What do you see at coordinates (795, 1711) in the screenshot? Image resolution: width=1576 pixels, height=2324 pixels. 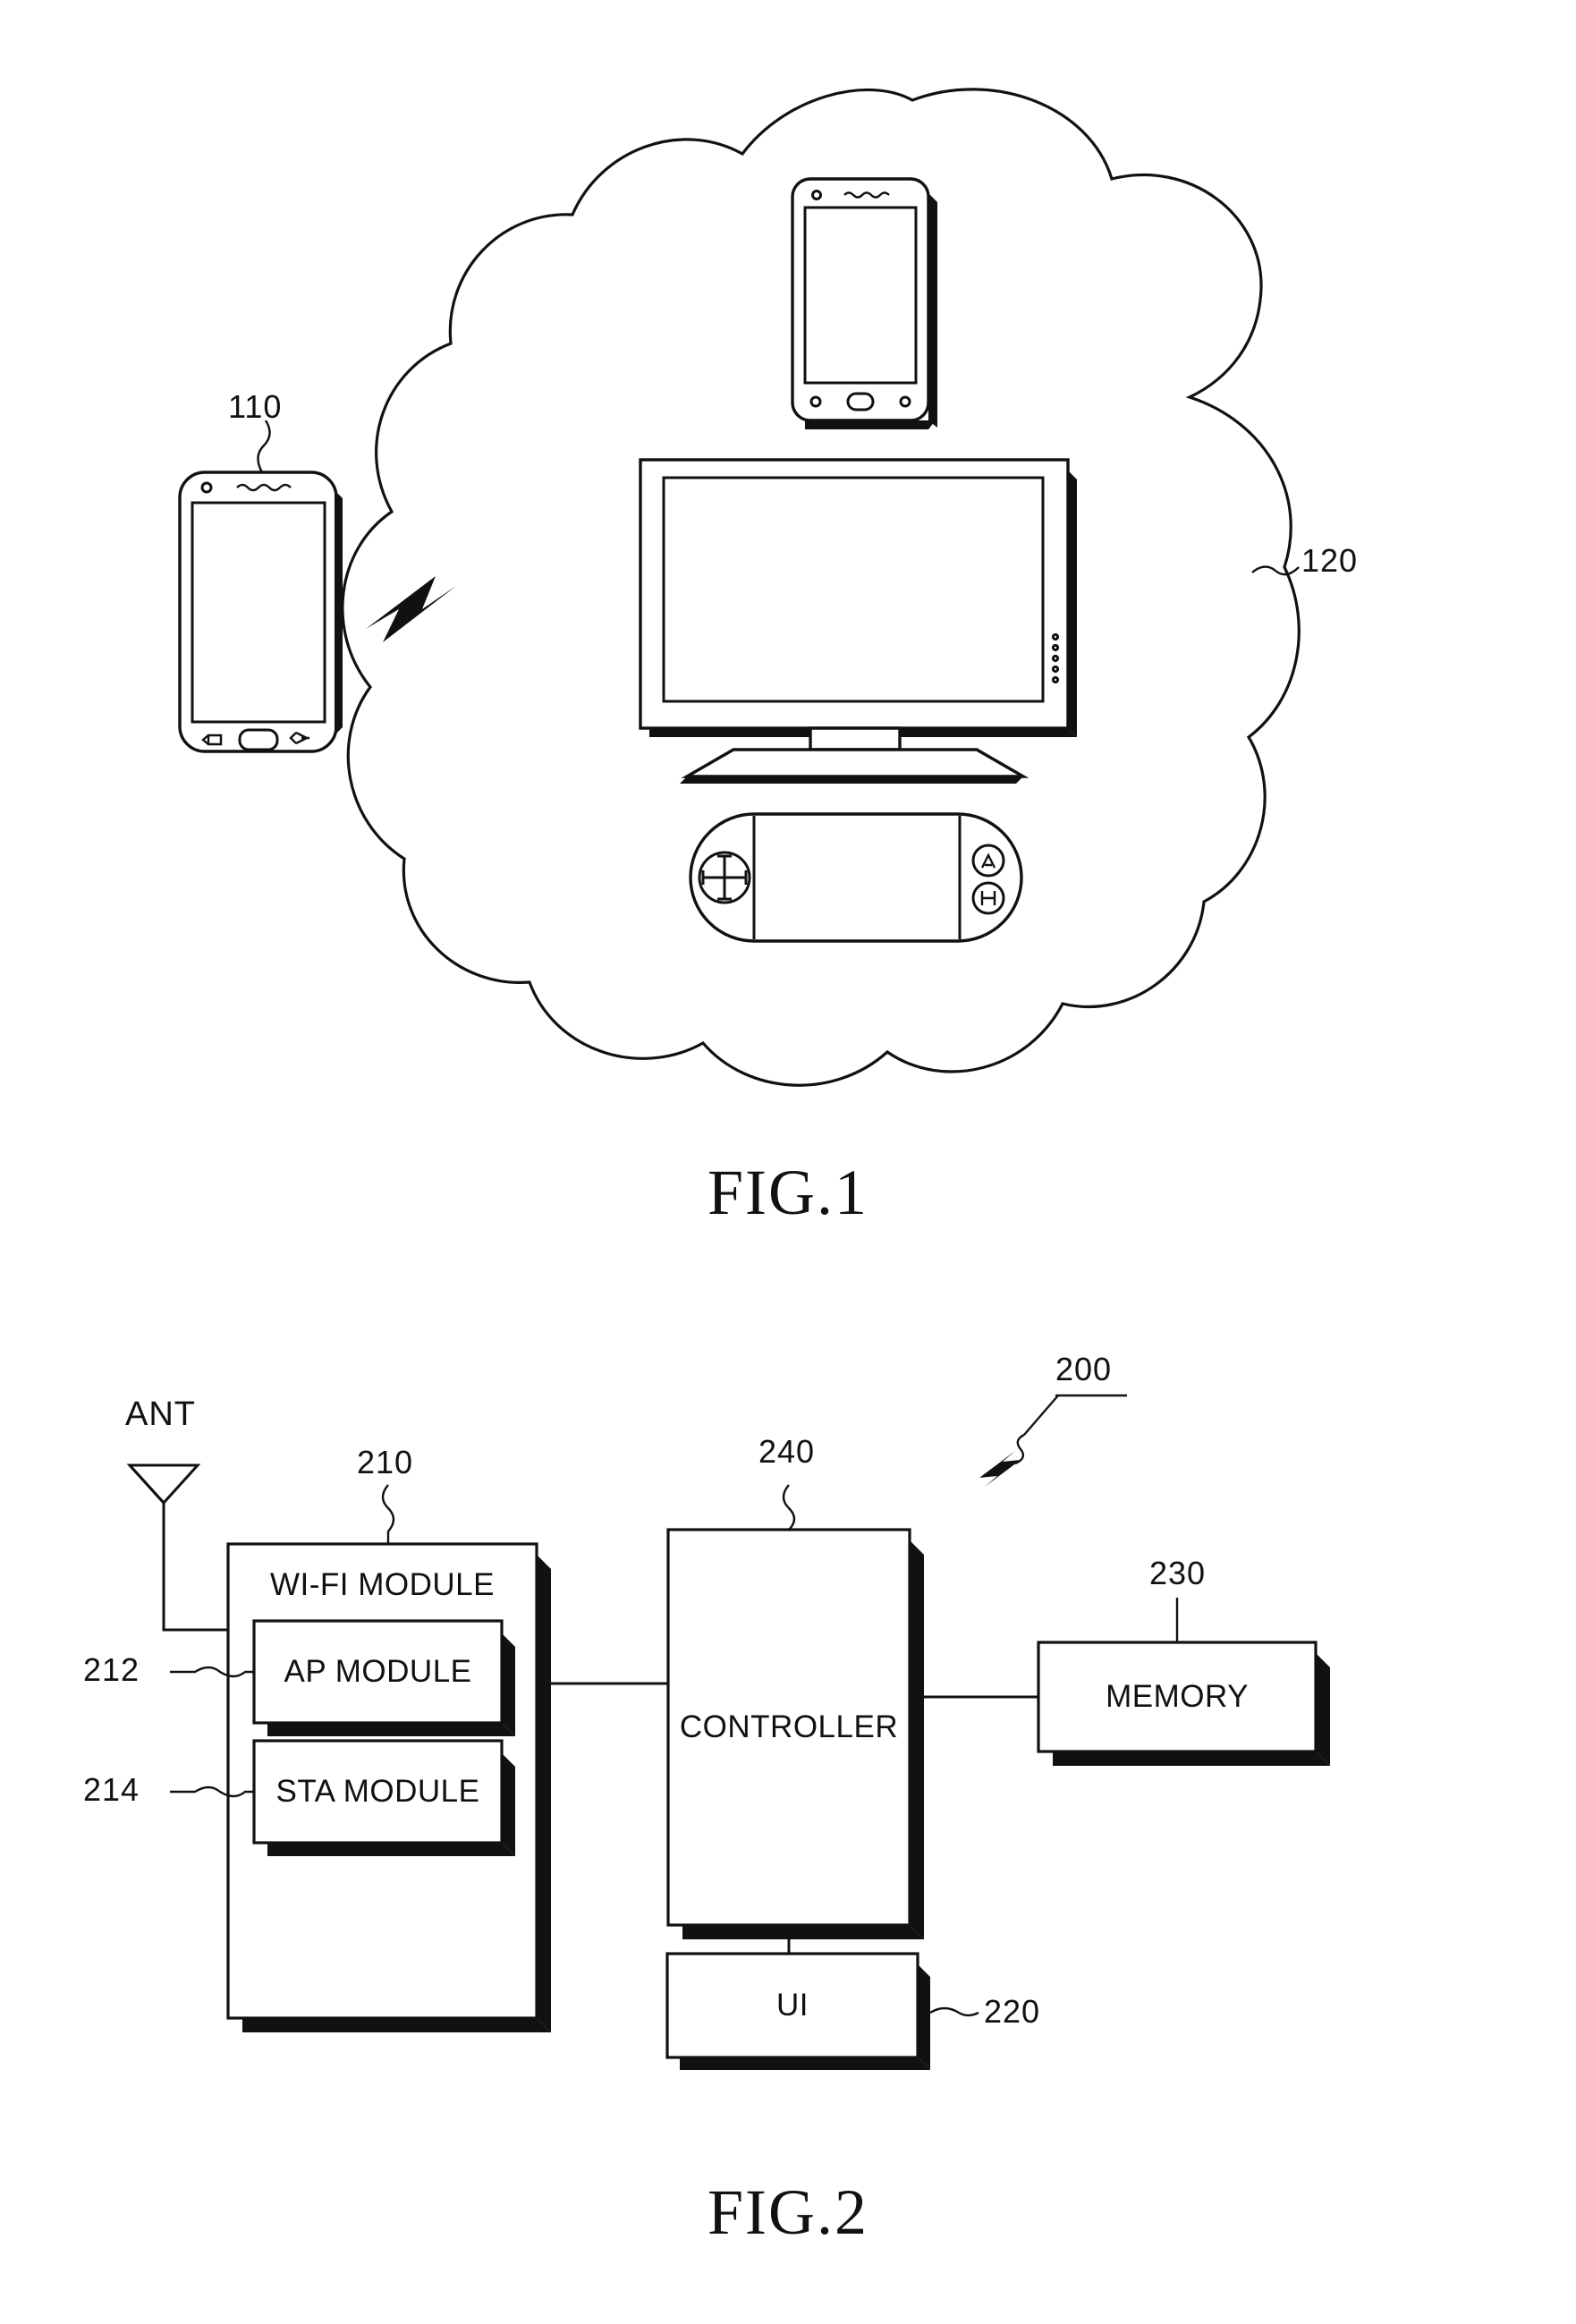 I see `controller-box` at bounding box center [795, 1711].